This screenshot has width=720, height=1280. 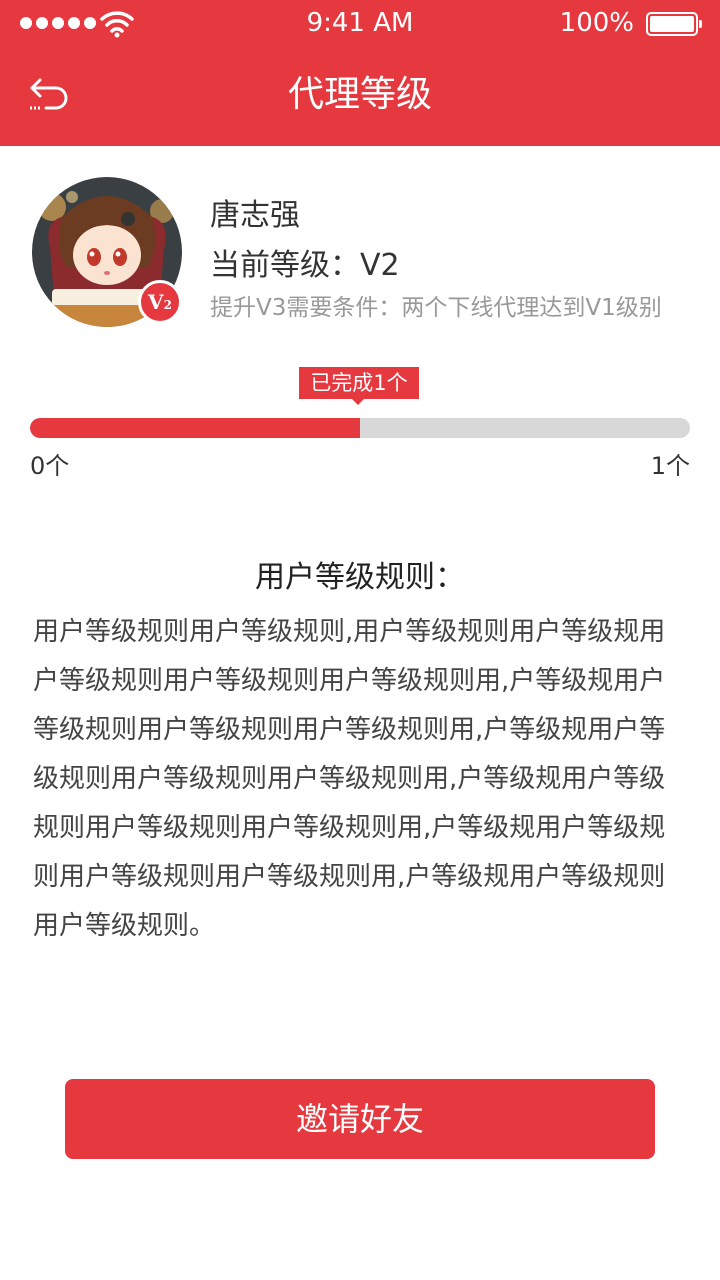 I want to click on progress-bar, so click(x=360, y=428).